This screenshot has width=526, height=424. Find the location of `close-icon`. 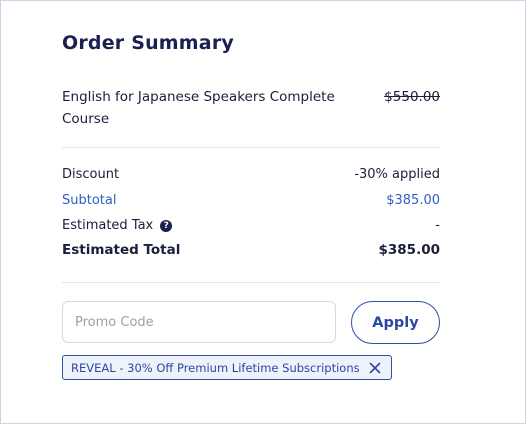

close-icon is located at coordinates (375, 368).